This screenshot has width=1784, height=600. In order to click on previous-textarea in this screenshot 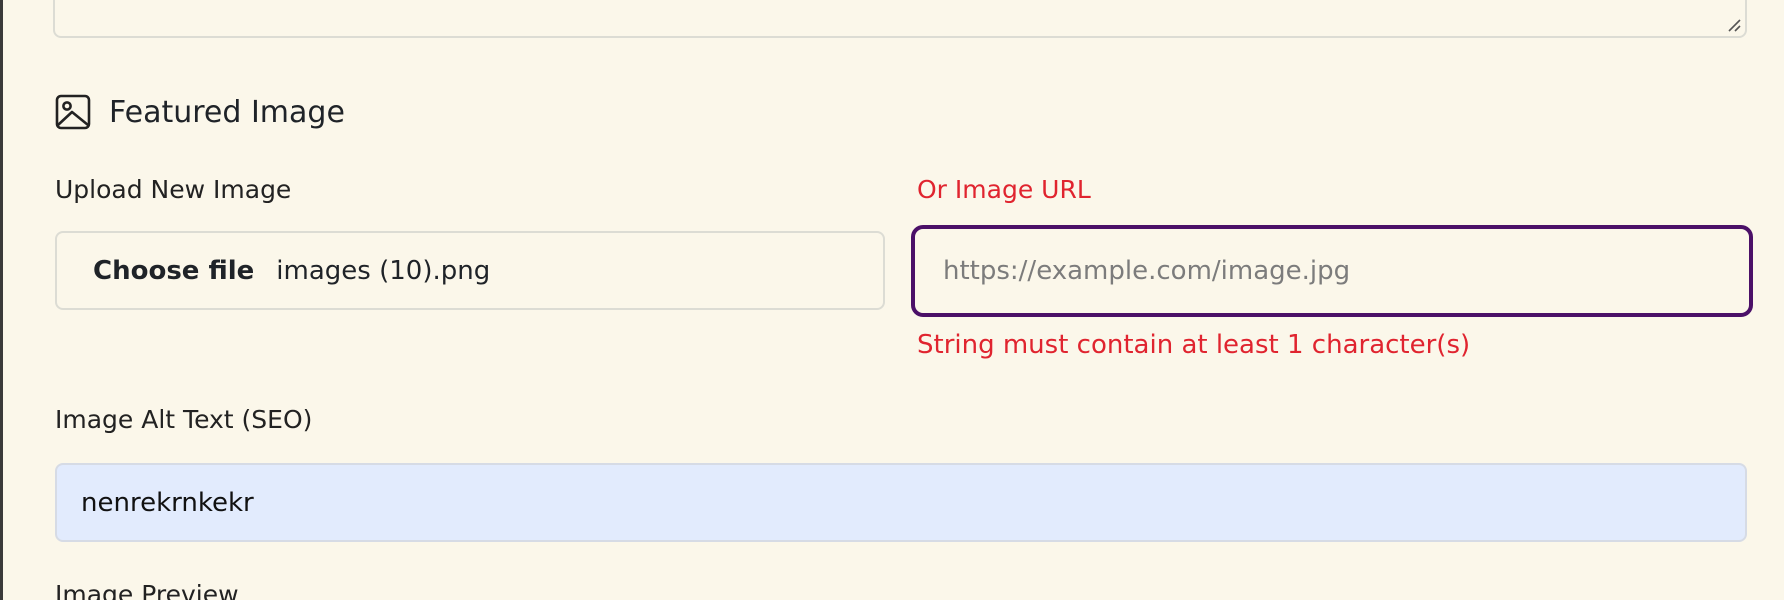, I will do `click(900, 19)`.